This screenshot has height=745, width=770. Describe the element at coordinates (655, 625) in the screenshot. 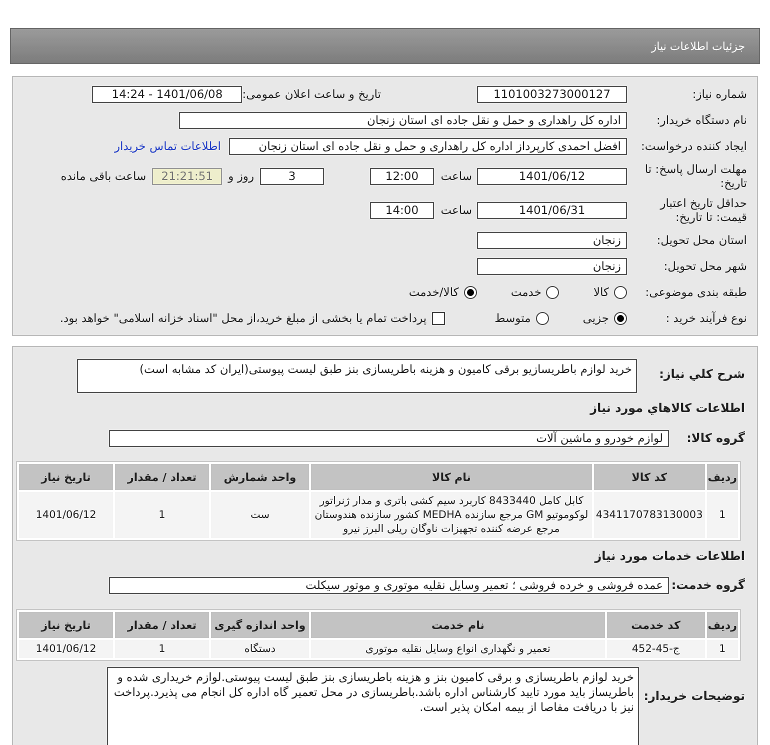

I see `column-header: کد خدمت` at that location.